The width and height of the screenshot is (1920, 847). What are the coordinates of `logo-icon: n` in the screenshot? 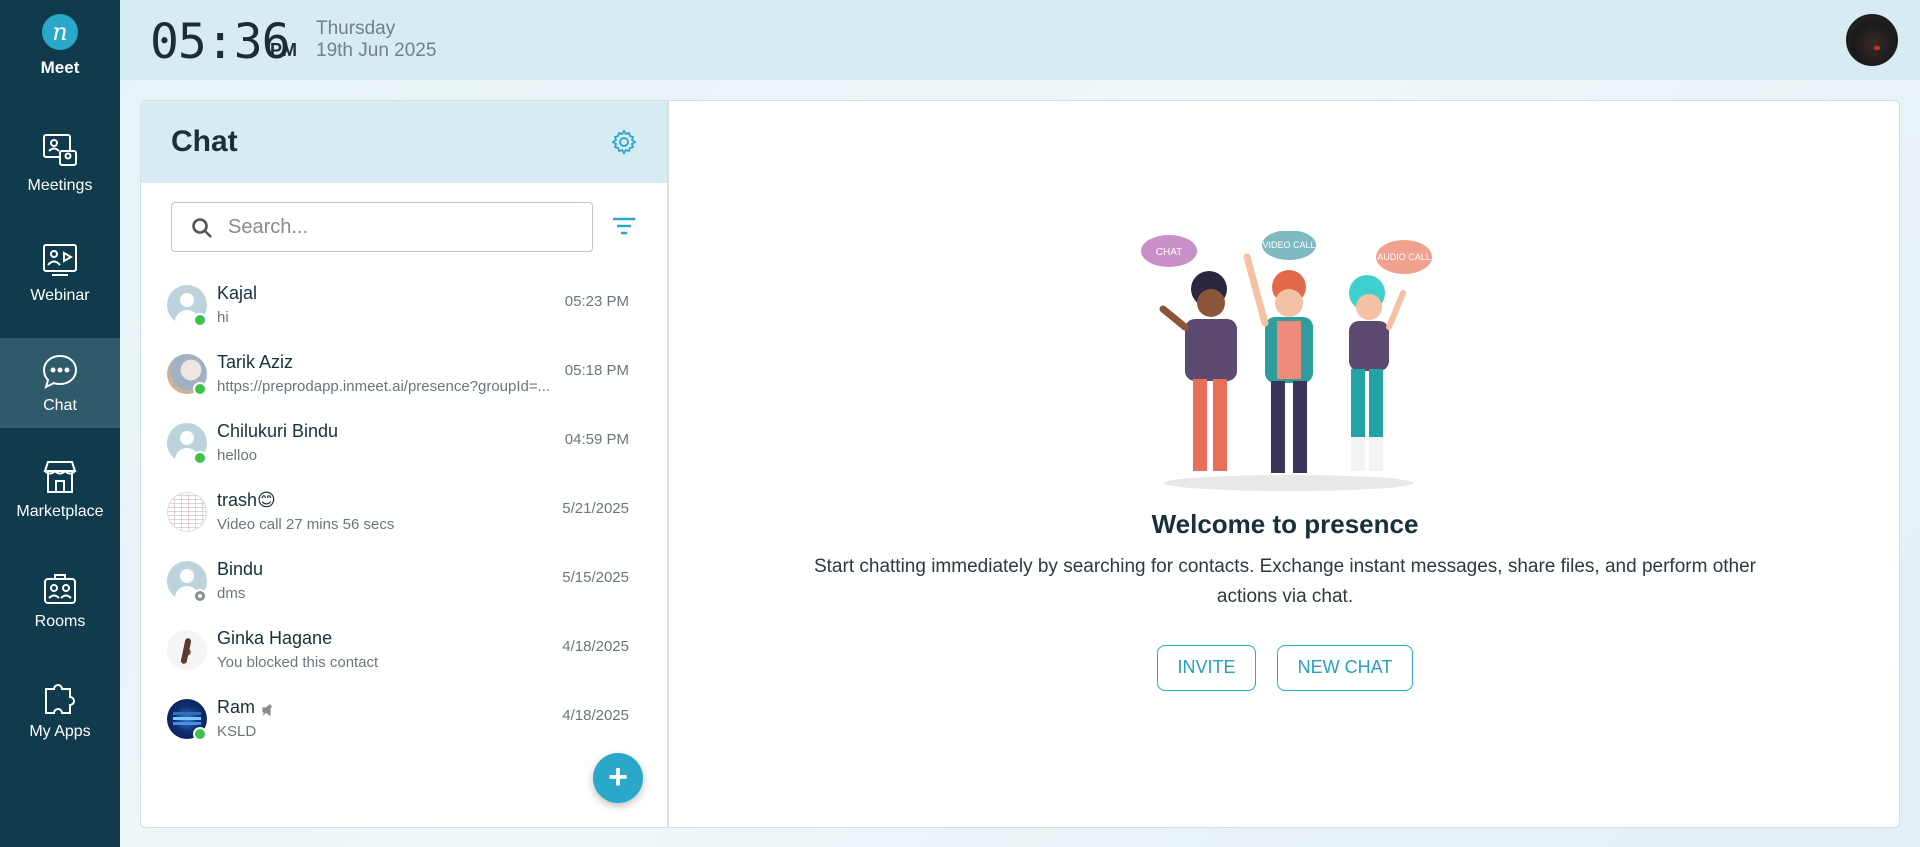 It's located at (60, 32).